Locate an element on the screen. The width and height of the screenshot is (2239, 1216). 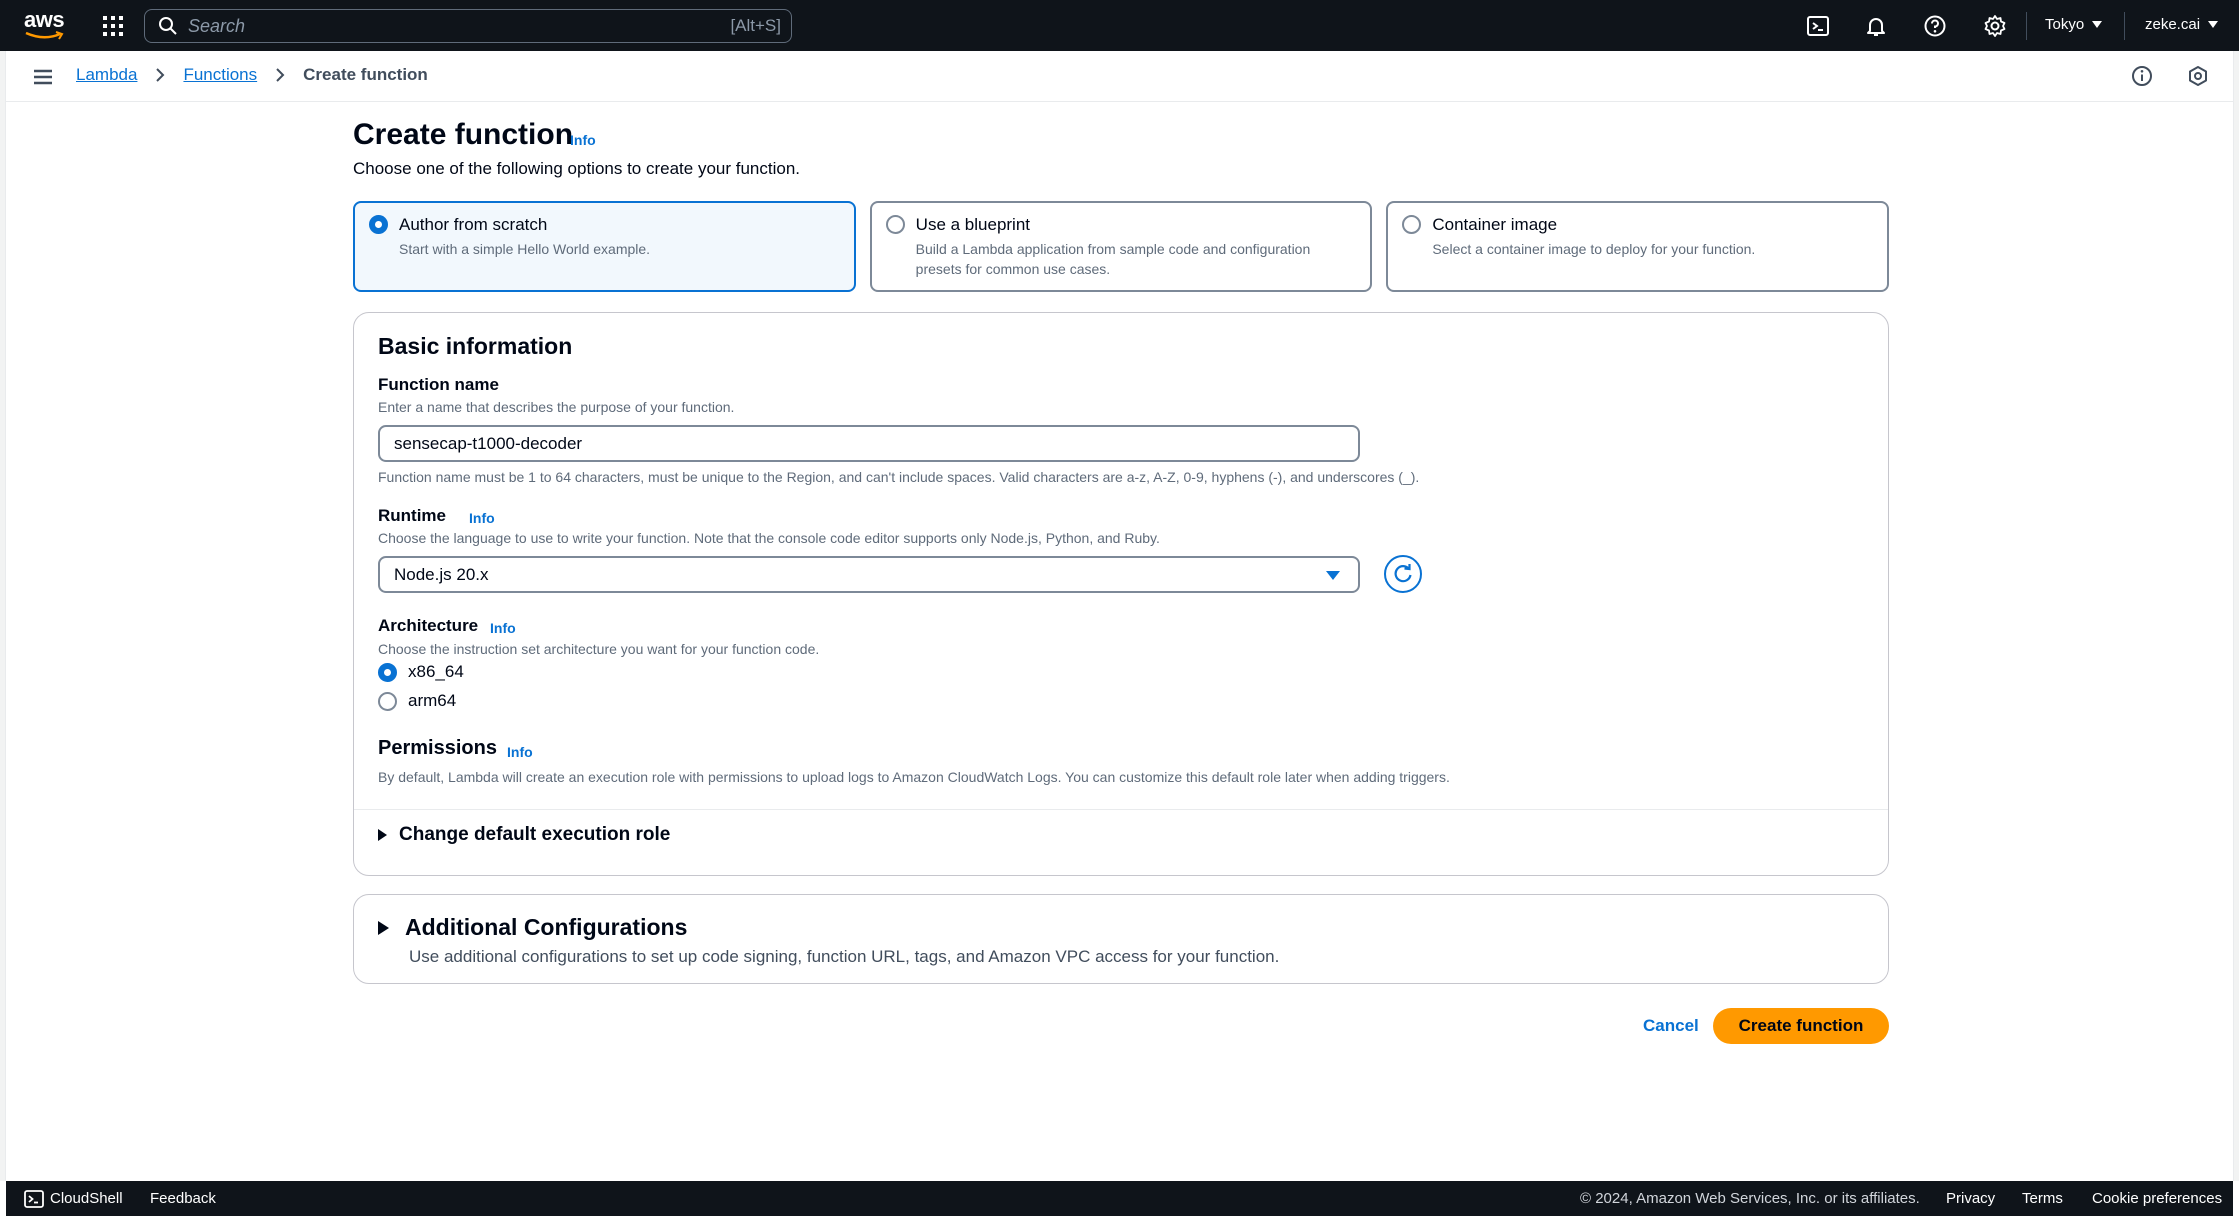
option-label: Container image is located at coordinates (1495, 224).